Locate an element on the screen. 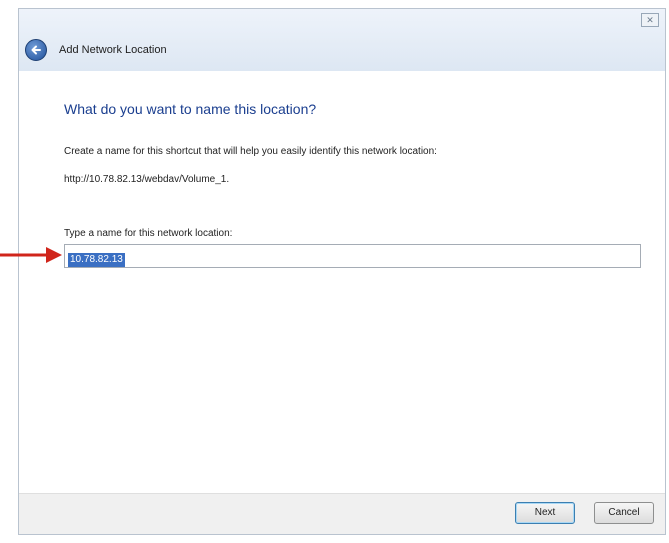  wizard-title: Add Network Location is located at coordinates (113, 50).